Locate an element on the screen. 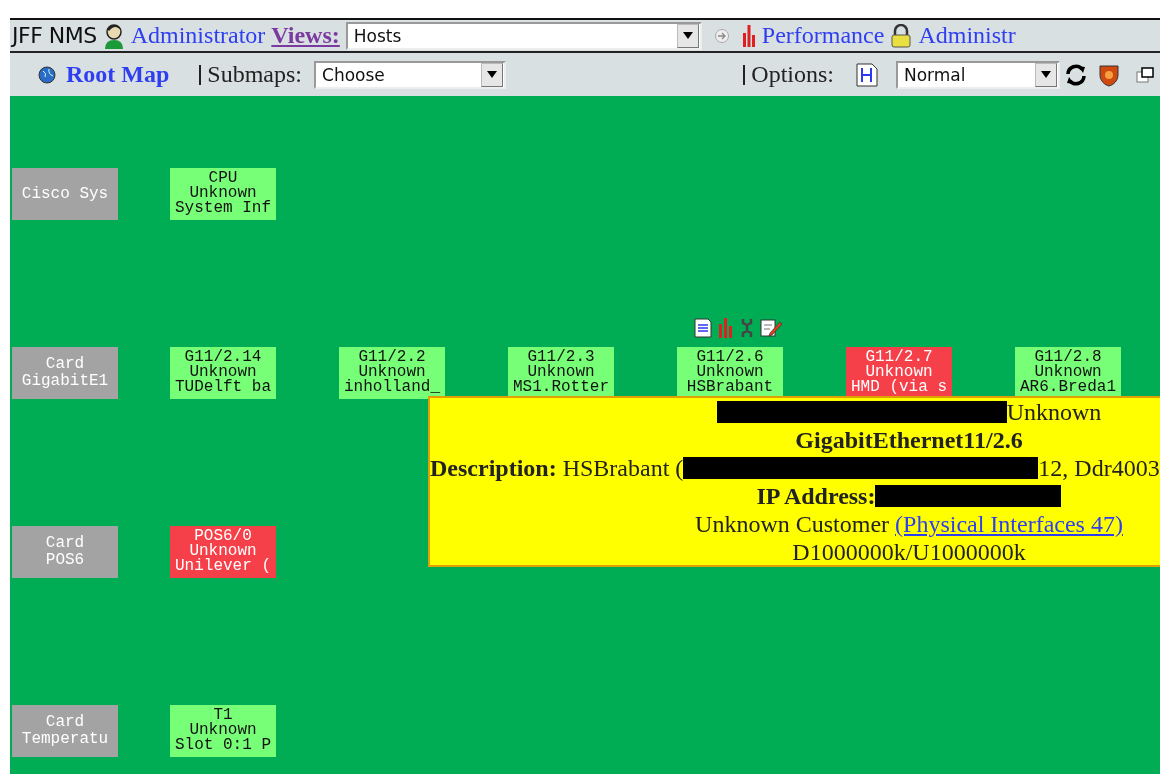 The image size is (1166, 774). physical-interfaces-link: (Physical Interfaces 47) is located at coordinates (1009, 524).